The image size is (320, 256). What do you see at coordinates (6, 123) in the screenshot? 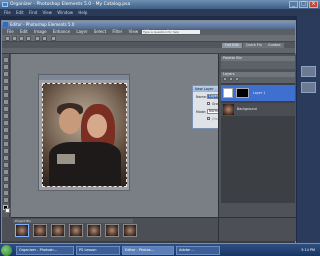
I see `crop-tool-icon` at bounding box center [6, 123].